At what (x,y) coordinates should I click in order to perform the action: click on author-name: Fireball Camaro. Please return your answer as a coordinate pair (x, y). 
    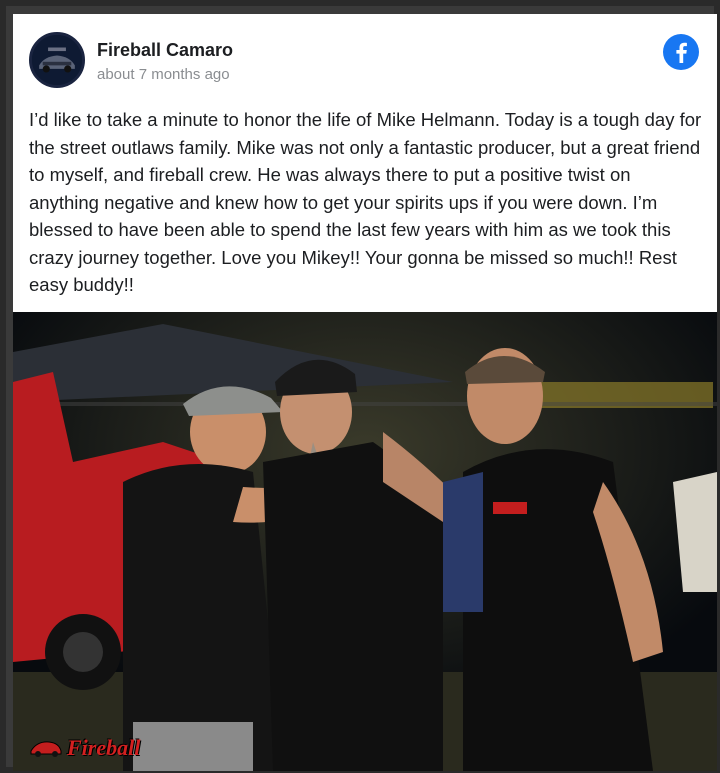
    Looking at the image, I should click on (165, 50).